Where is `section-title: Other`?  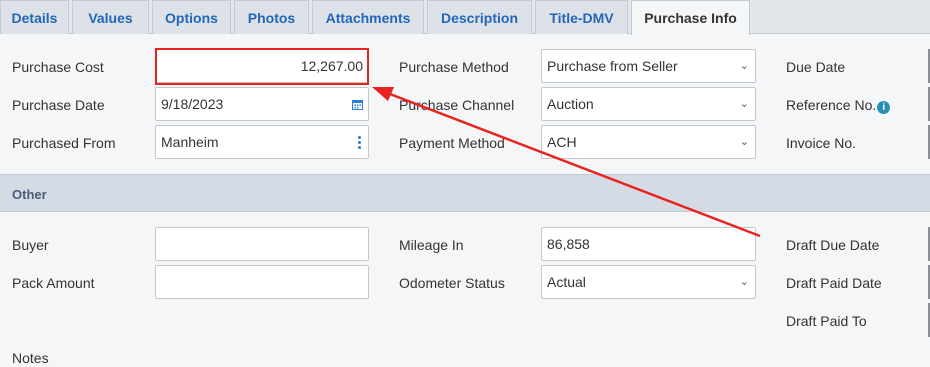 section-title: Other is located at coordinates (29, 194).